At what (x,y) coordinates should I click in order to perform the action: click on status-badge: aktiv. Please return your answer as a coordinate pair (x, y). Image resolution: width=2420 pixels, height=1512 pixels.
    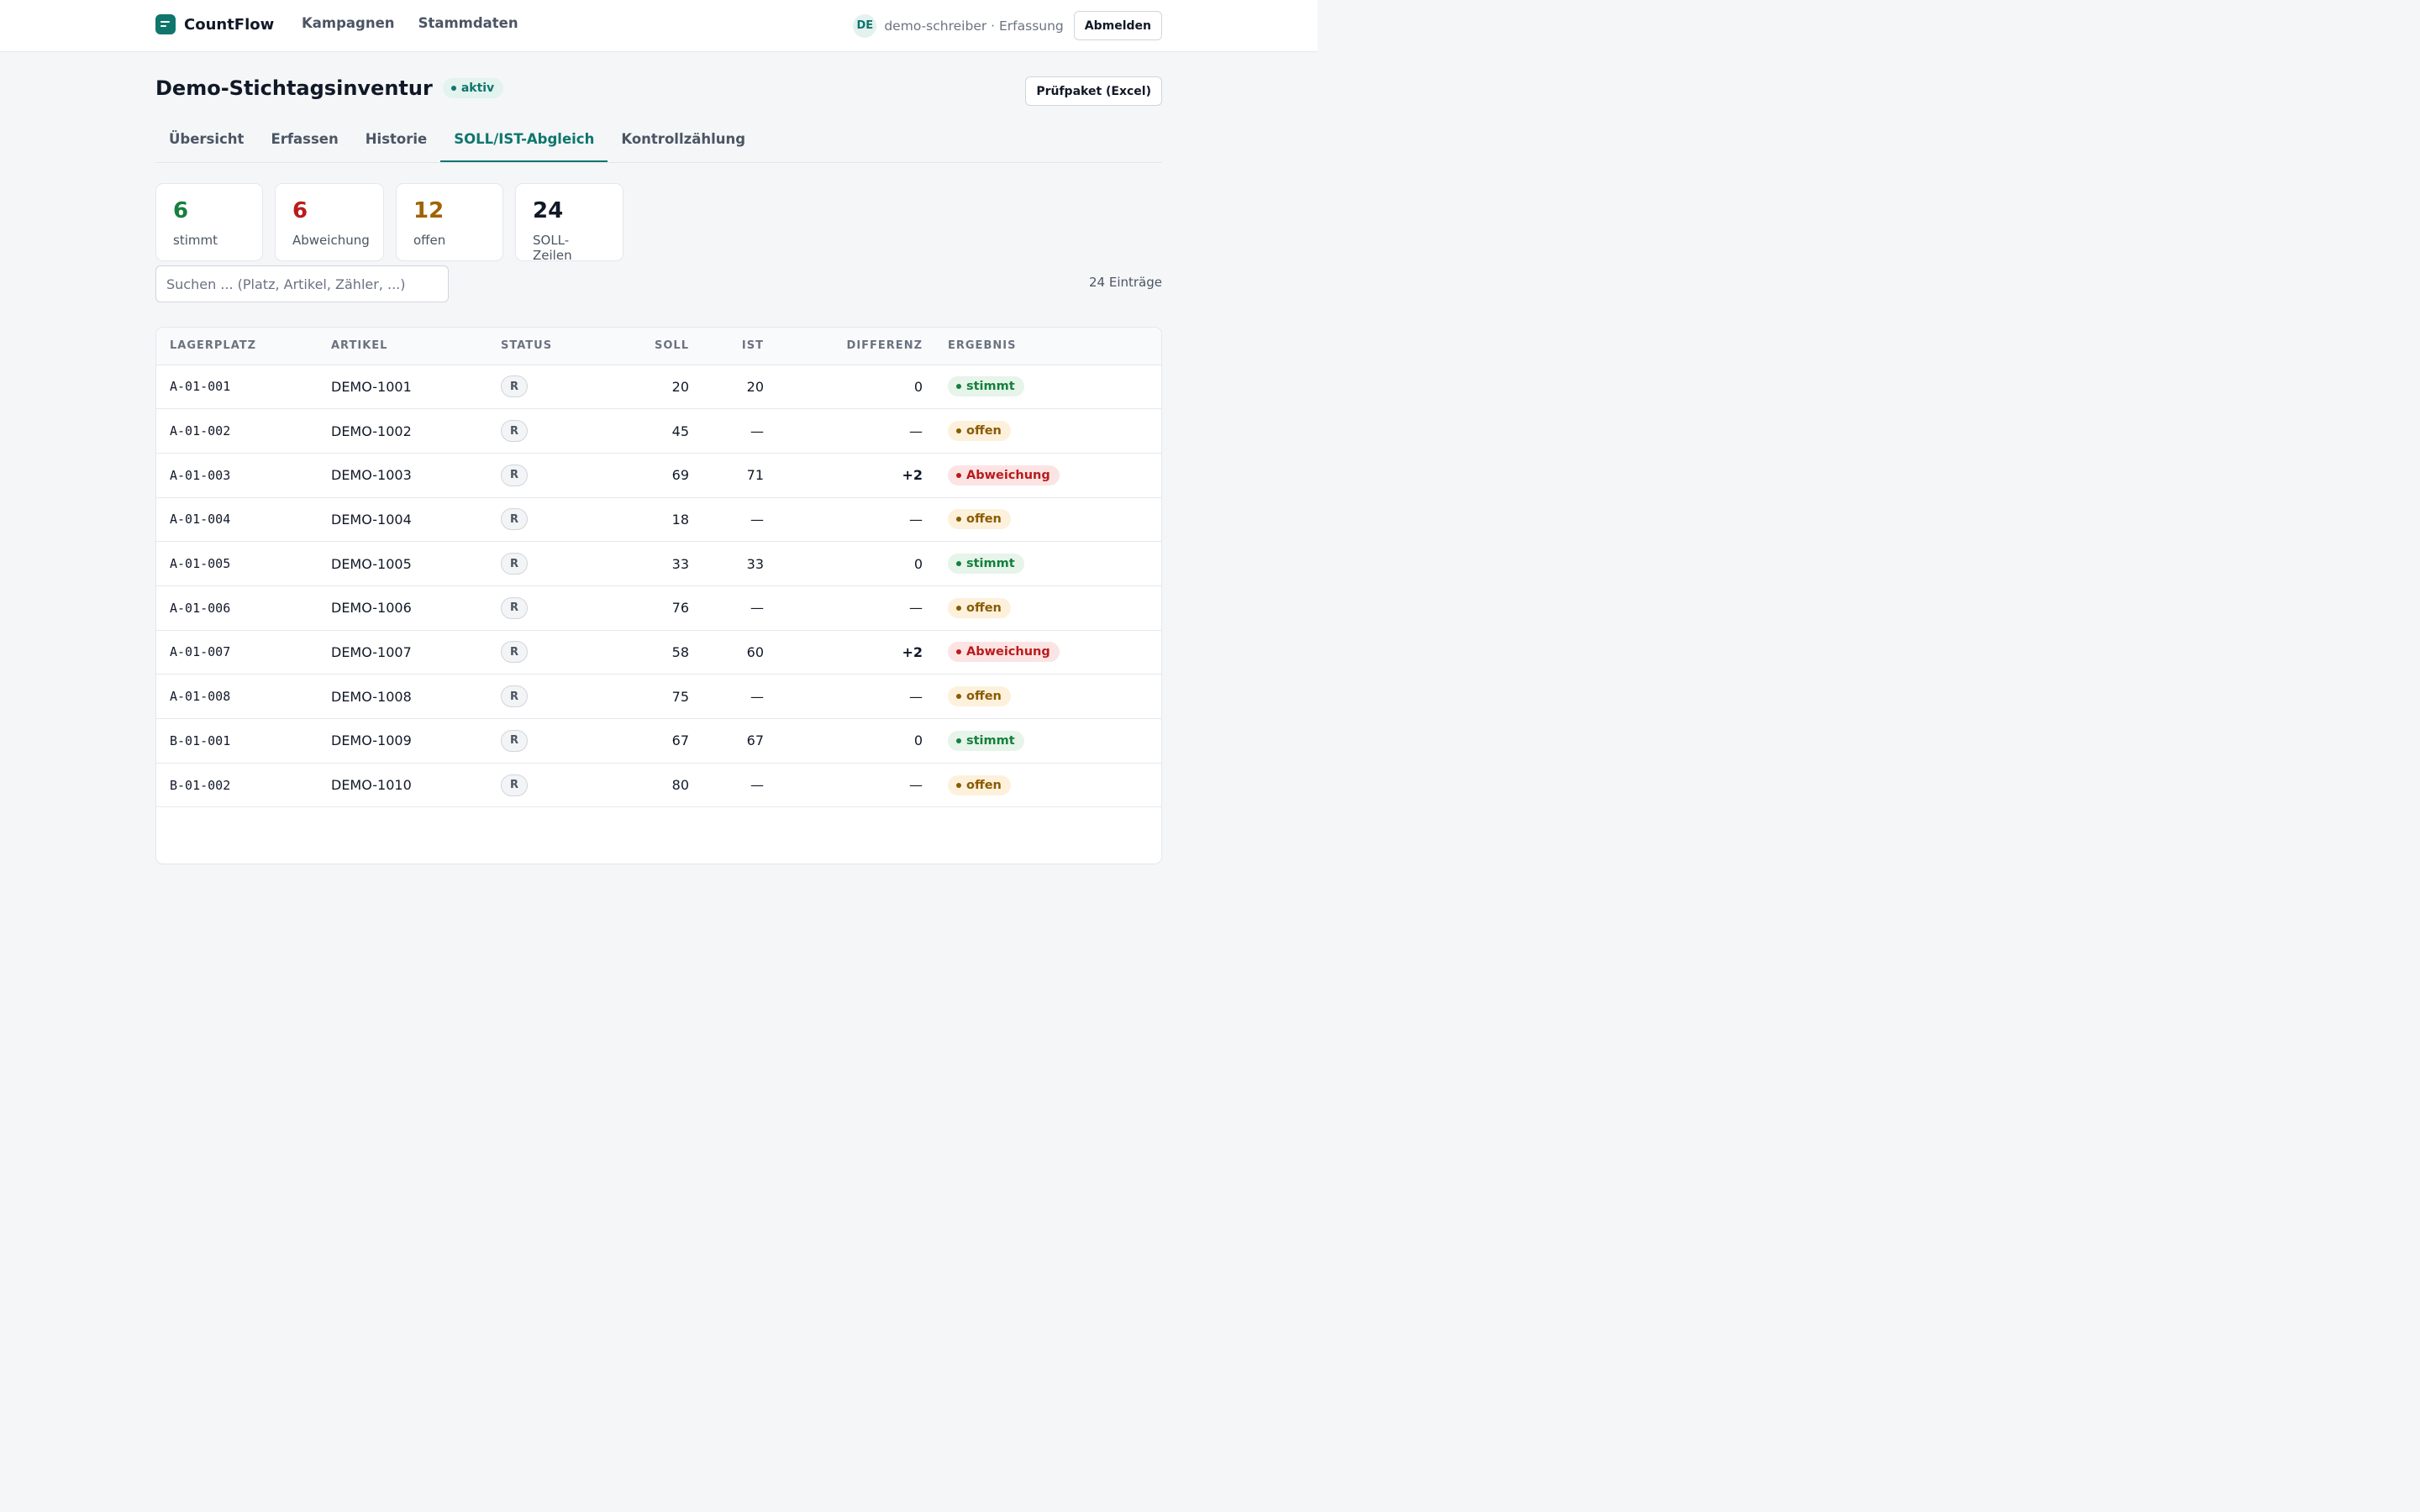
    Looking at the image, I should click on (473, 88).